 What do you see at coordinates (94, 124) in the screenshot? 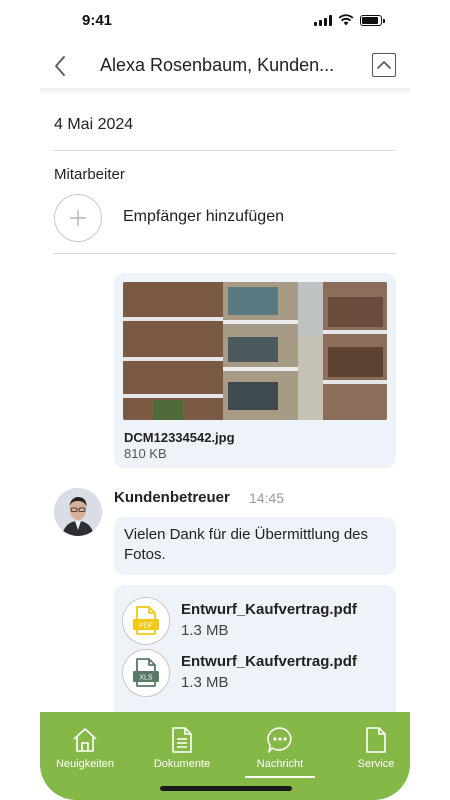
I see `conversation-date: 4 Mai 2024` at bounding box center [94, 124].